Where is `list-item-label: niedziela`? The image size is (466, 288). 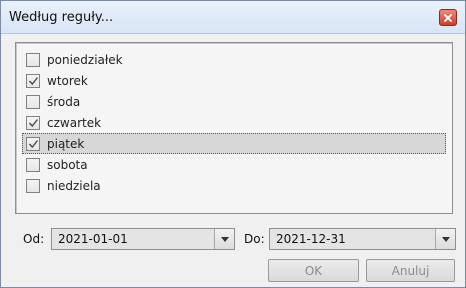
list-item-label: niedziela is located at coordinates (74, 185).